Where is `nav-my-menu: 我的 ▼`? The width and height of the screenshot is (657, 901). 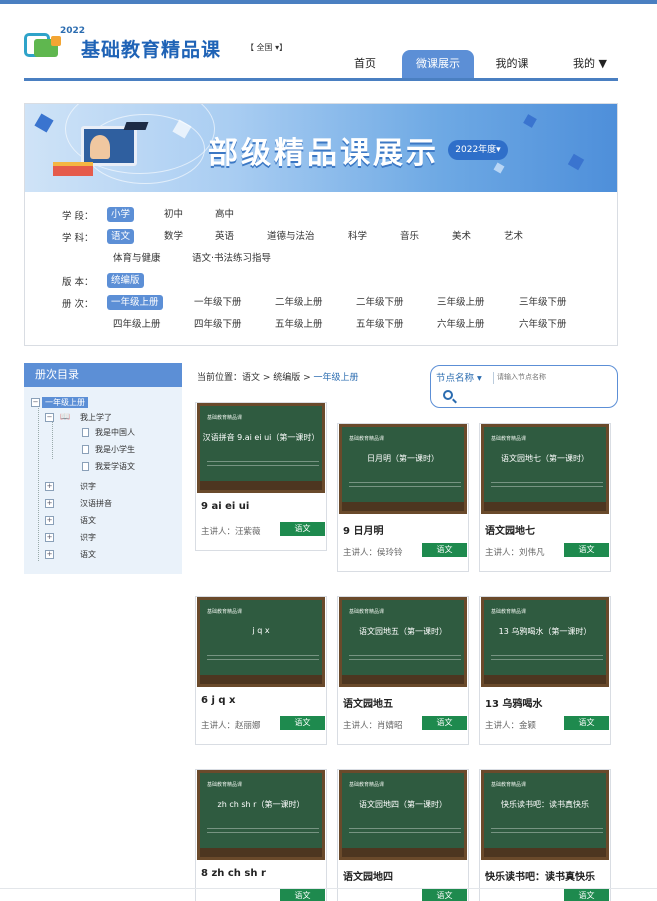
nav-my-menu: 我的 ▼ is located at coordinates (590, 64).